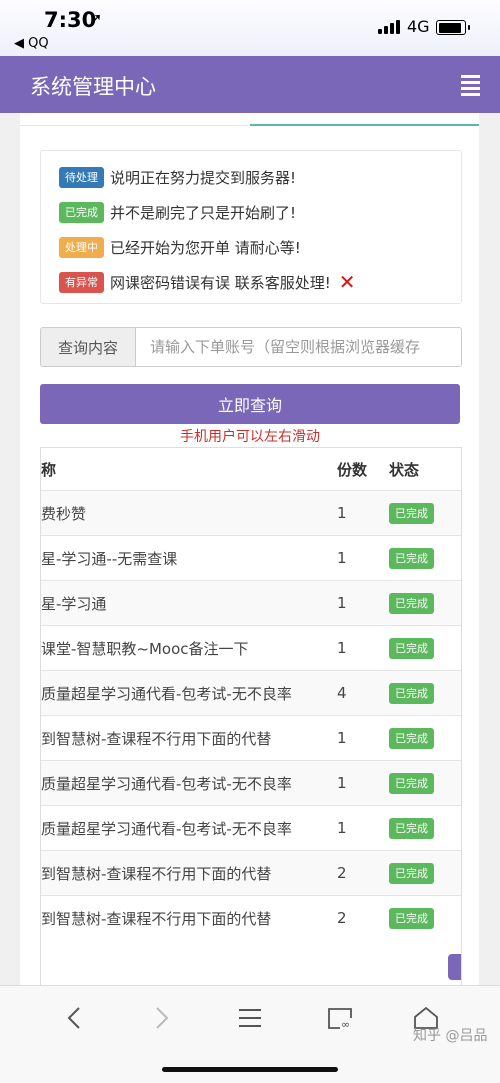  What do you see at coordinates (250, 1069) in the screenshot?
I see `home-indicator` at bounding box center [250, 1069].